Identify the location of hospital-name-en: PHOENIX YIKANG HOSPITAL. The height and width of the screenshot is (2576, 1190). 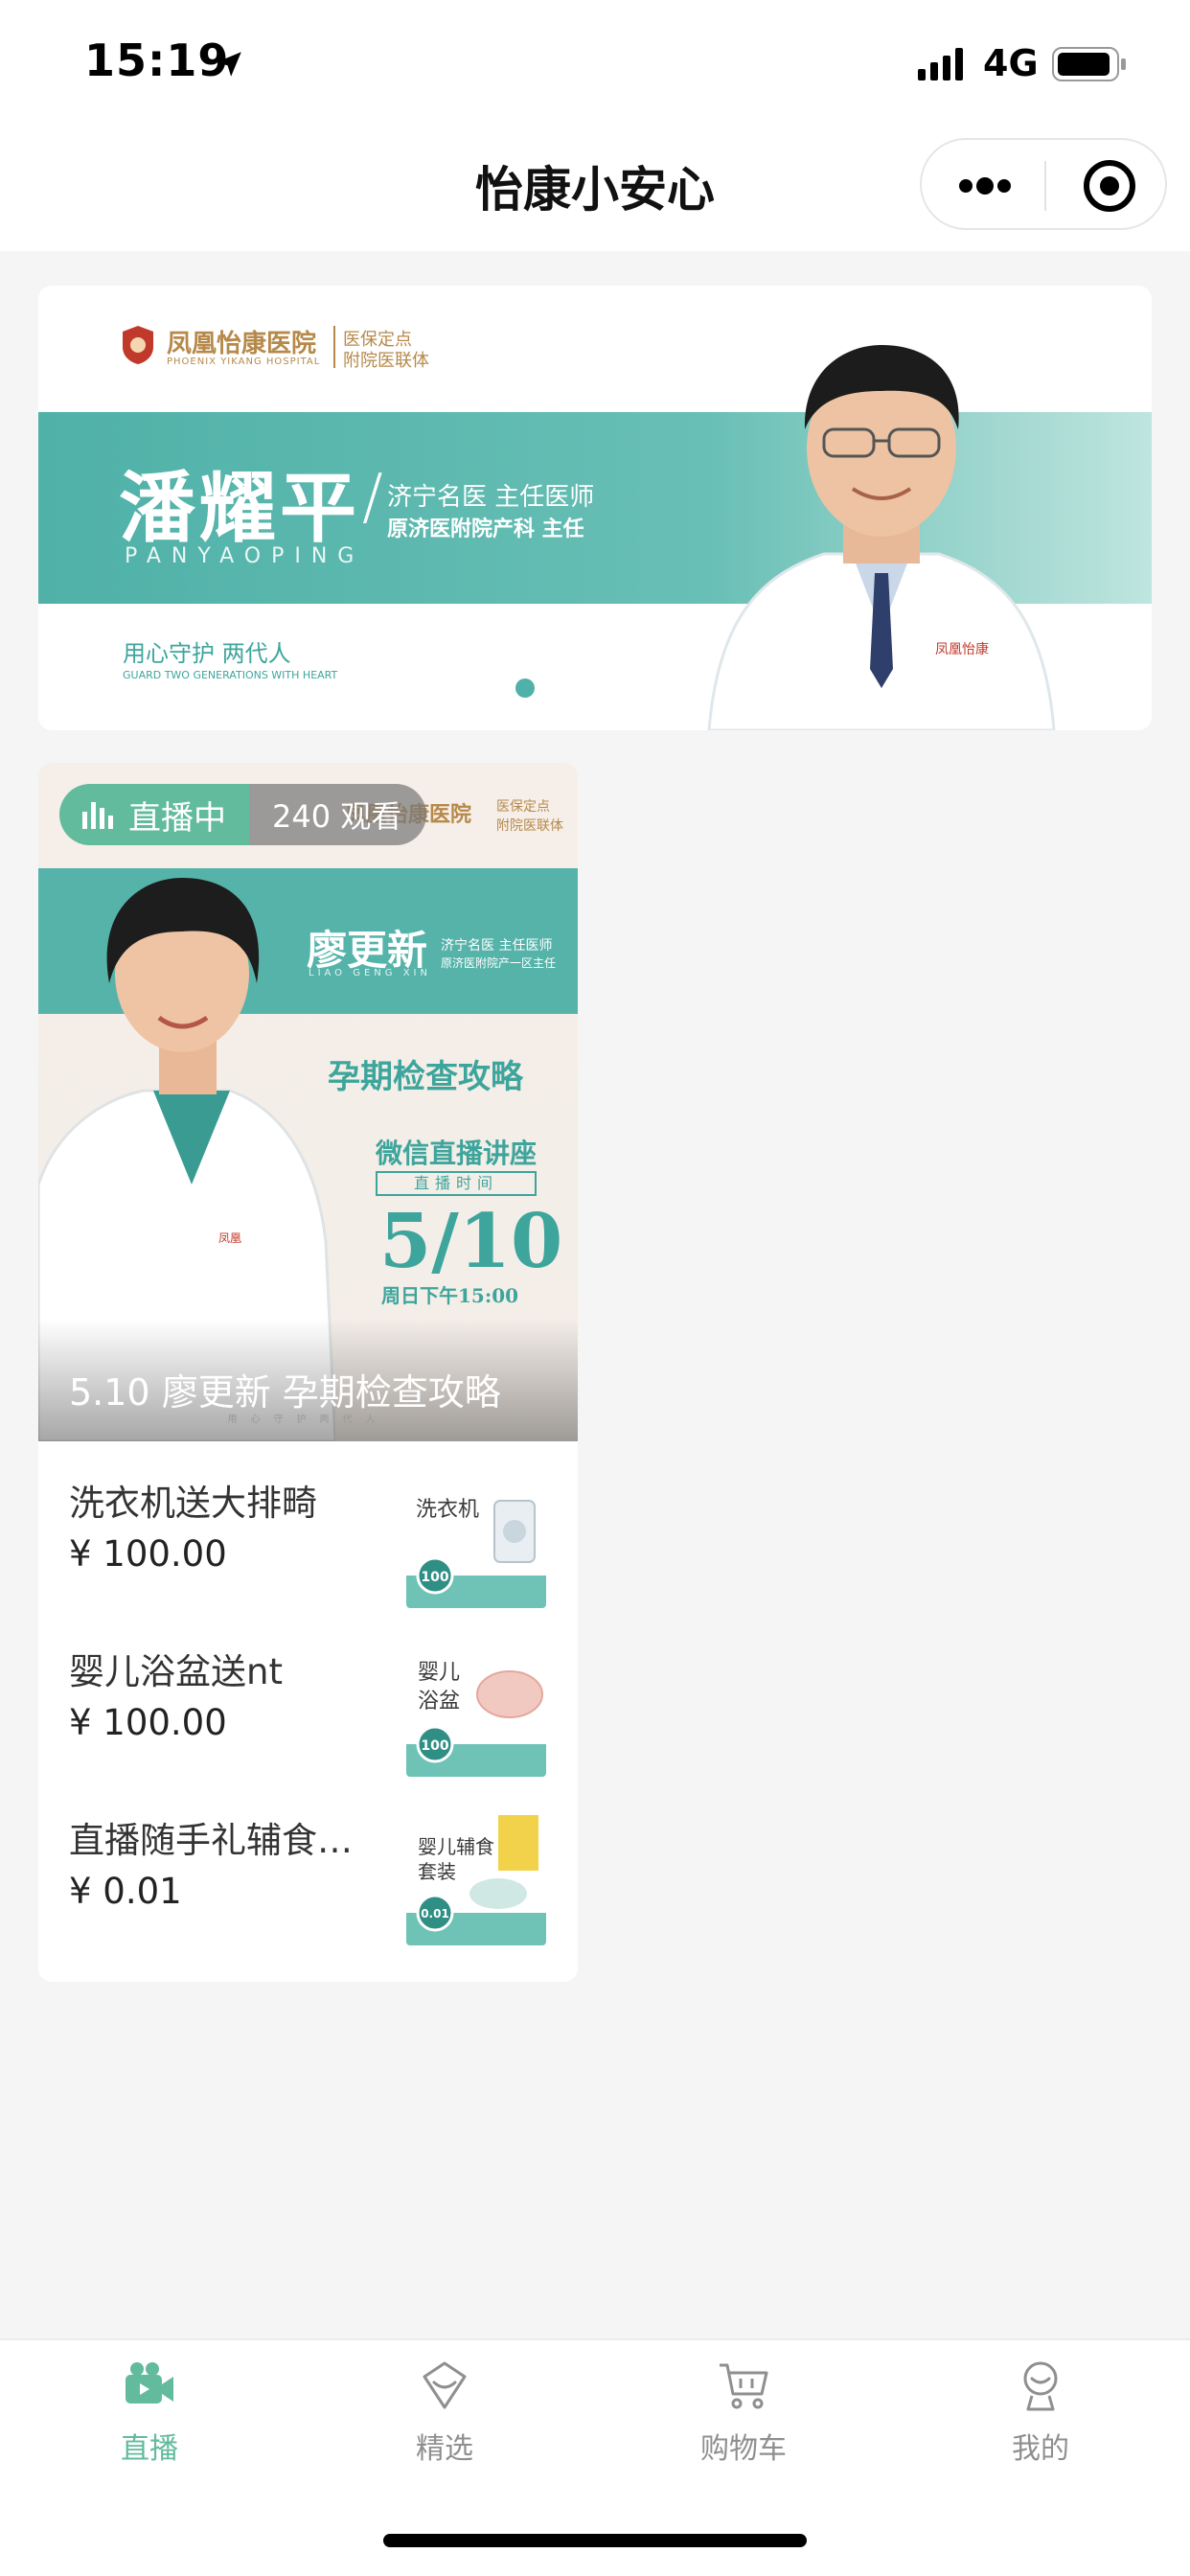
(244, 361).